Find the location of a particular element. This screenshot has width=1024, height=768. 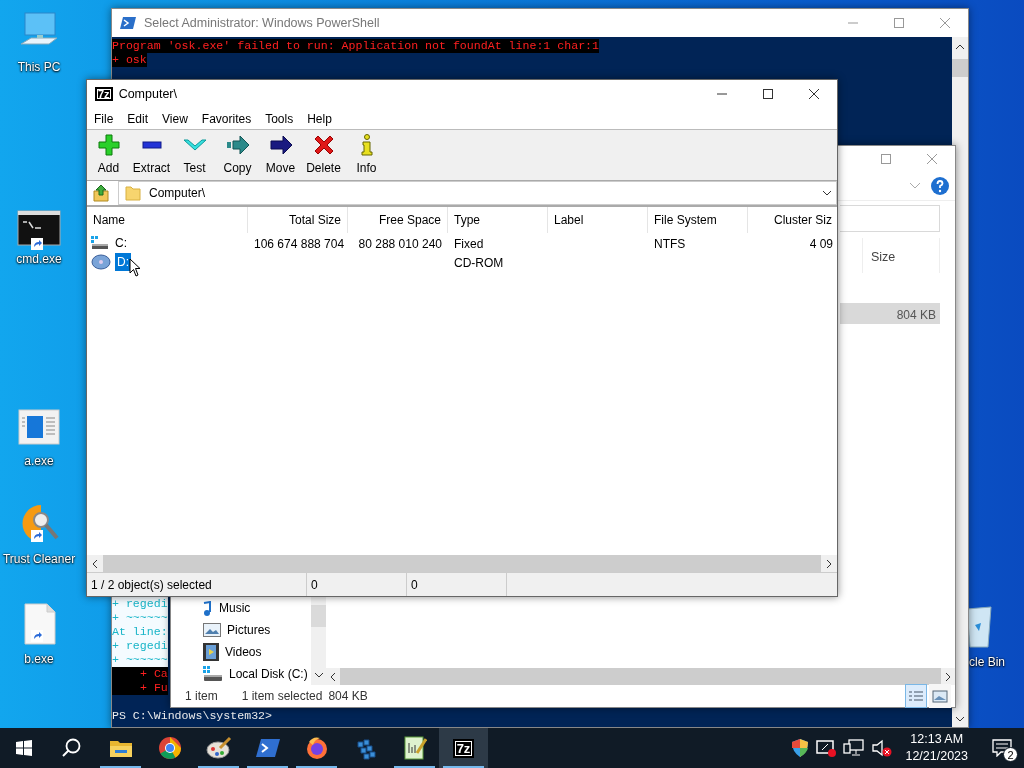

notification-count: 2 is located at coordinates (1010, 754).